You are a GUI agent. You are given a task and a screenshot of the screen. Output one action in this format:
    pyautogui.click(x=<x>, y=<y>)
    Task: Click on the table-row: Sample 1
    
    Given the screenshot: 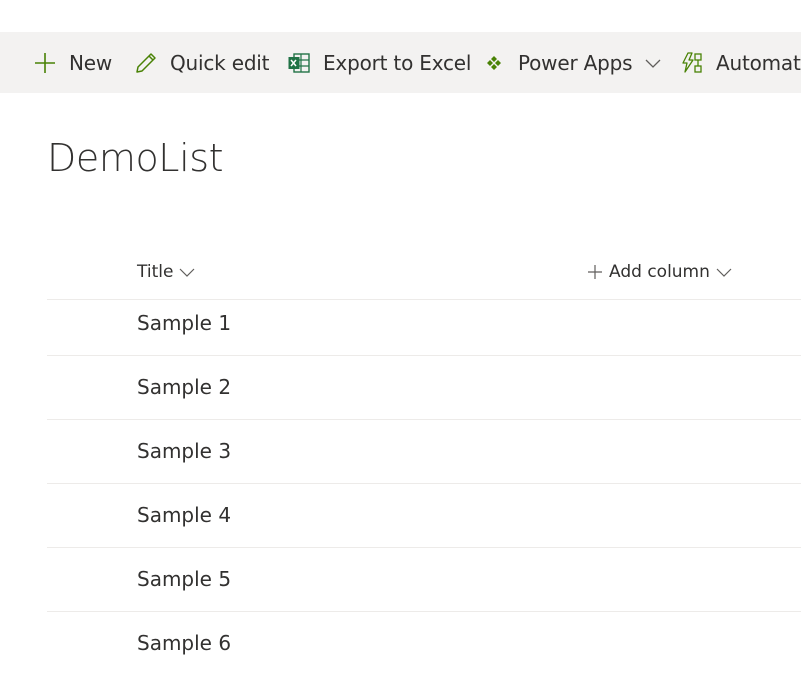 What is the action you would take?
    pyautogui.click(x=424, y=328)
    